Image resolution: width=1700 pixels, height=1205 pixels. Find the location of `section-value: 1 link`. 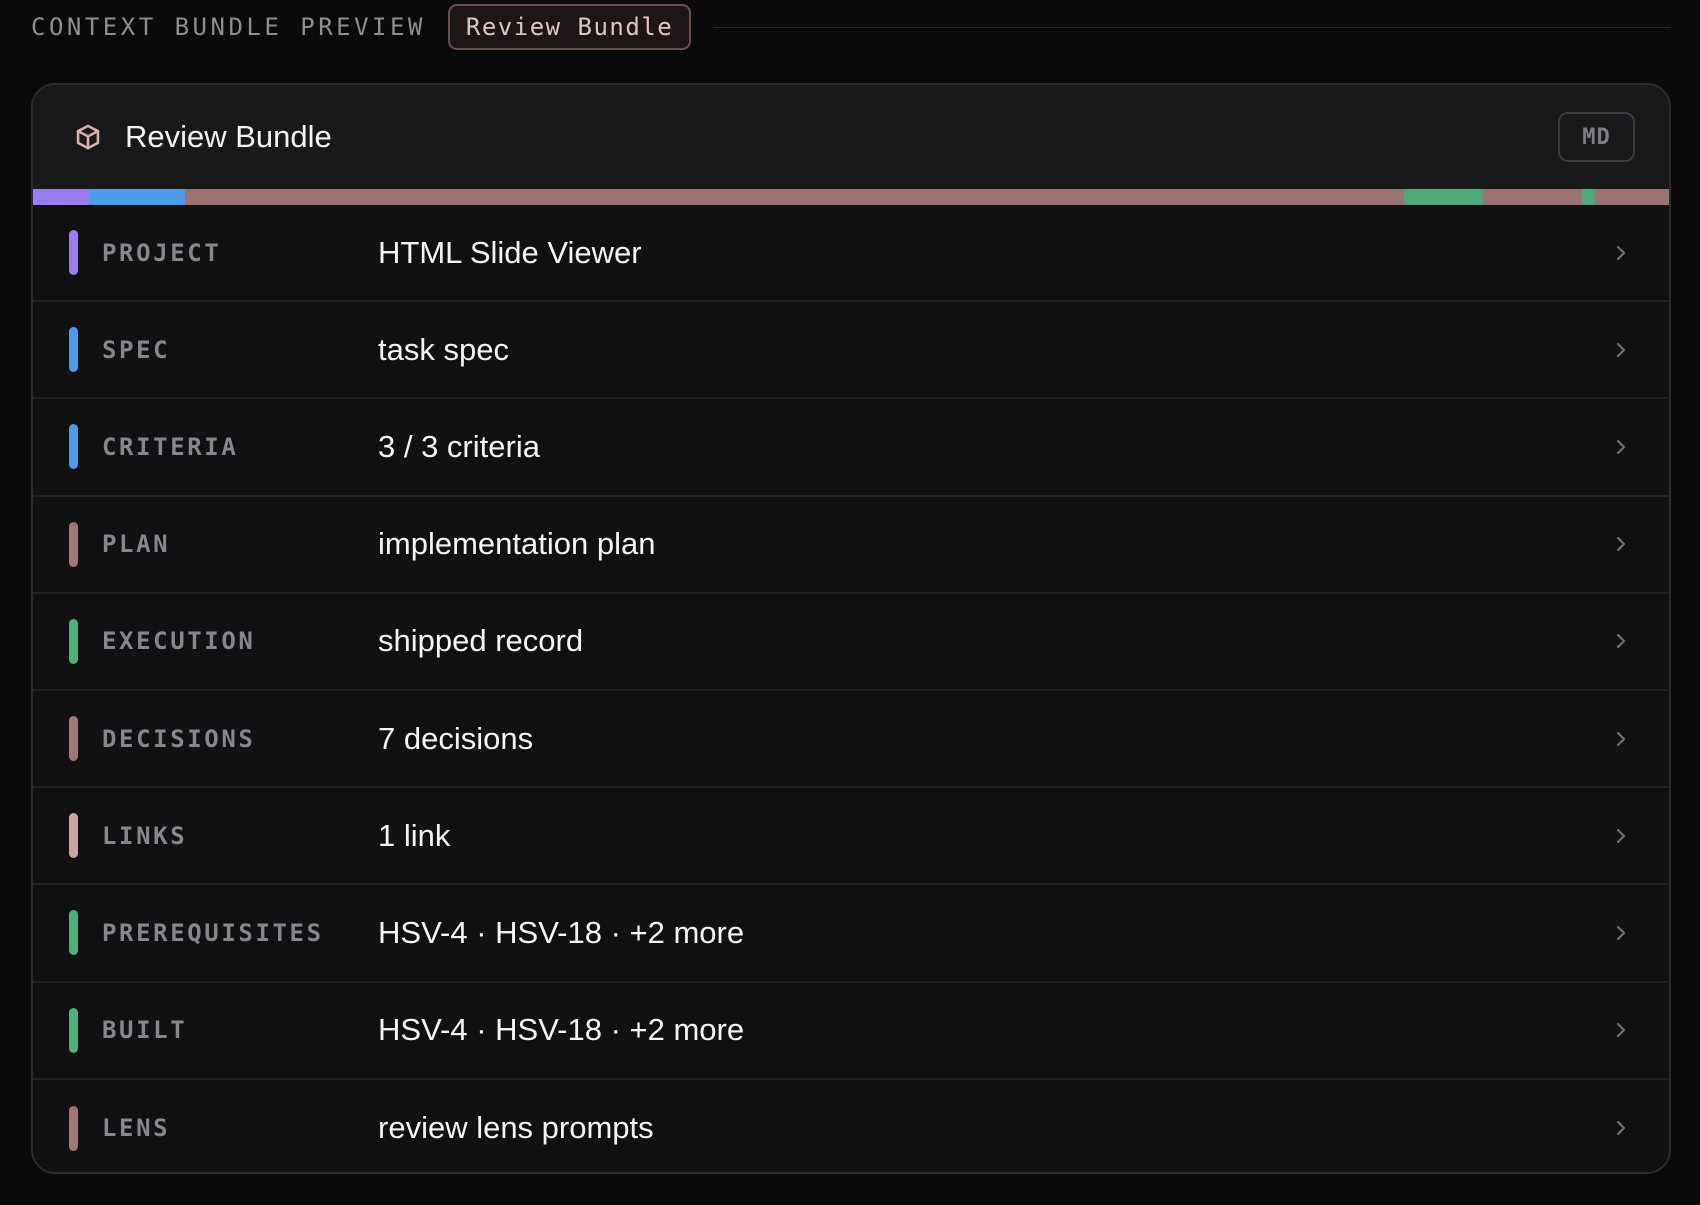

section-value: 1 link is located at coordinates (414, 835).